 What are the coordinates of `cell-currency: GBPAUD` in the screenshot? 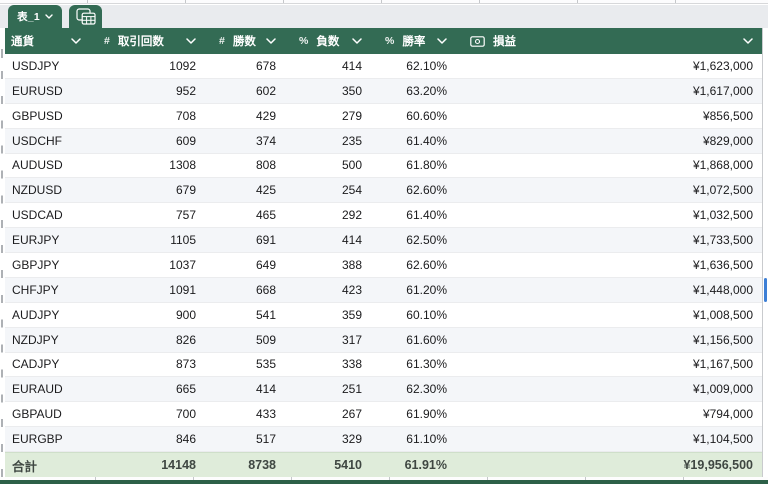 It's located at (47, 414).